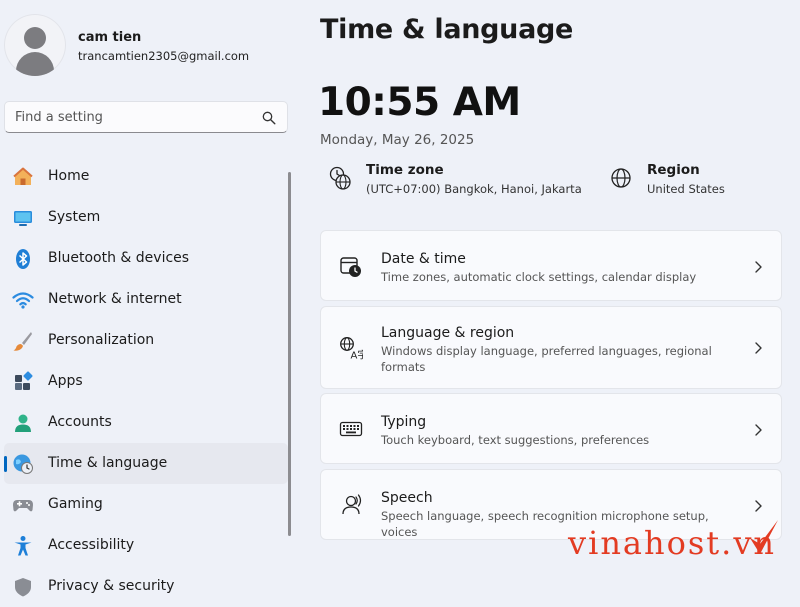 This screenshot has width=800, height=607. What do you see at coordinates (23, 546) in the screenshot?
I see `accessibility-icon` at bounding box center [23, 546].